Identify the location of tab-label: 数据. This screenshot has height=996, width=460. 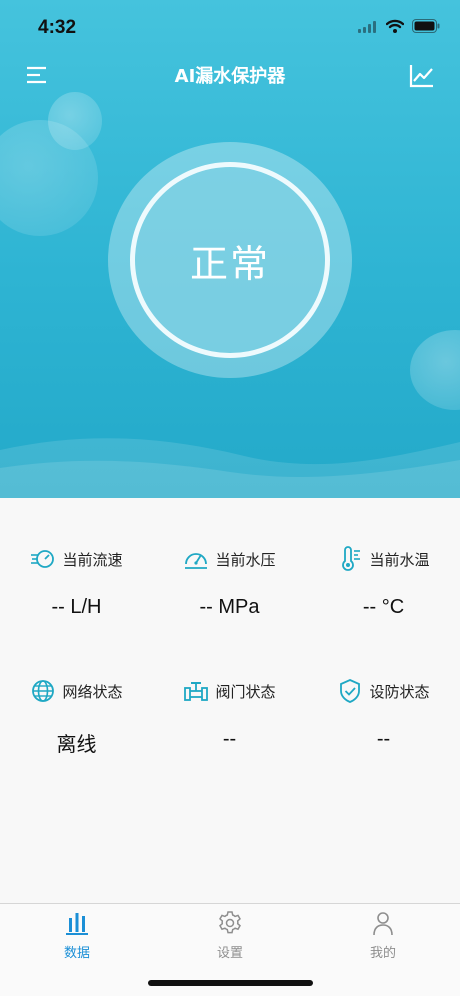
(76, 953).